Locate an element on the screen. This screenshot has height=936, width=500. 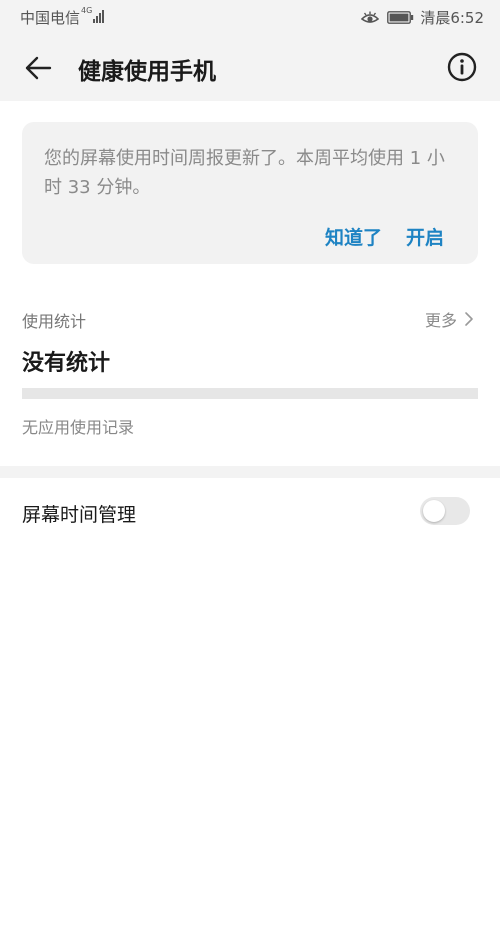
screen-time-toggle is located at coordinates (445, 511).